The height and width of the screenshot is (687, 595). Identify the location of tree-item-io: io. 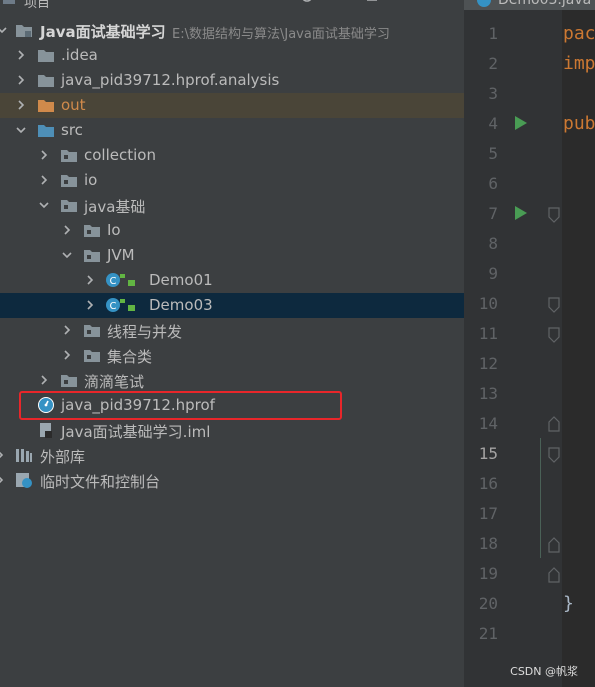
(232, 180).